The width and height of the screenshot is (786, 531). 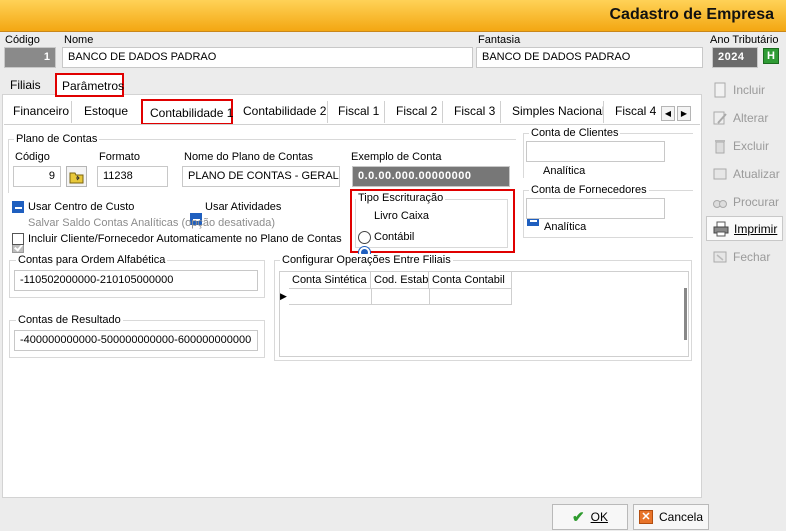 I want to click on plano-formato-field: 11238, so click(x=132, y=176).